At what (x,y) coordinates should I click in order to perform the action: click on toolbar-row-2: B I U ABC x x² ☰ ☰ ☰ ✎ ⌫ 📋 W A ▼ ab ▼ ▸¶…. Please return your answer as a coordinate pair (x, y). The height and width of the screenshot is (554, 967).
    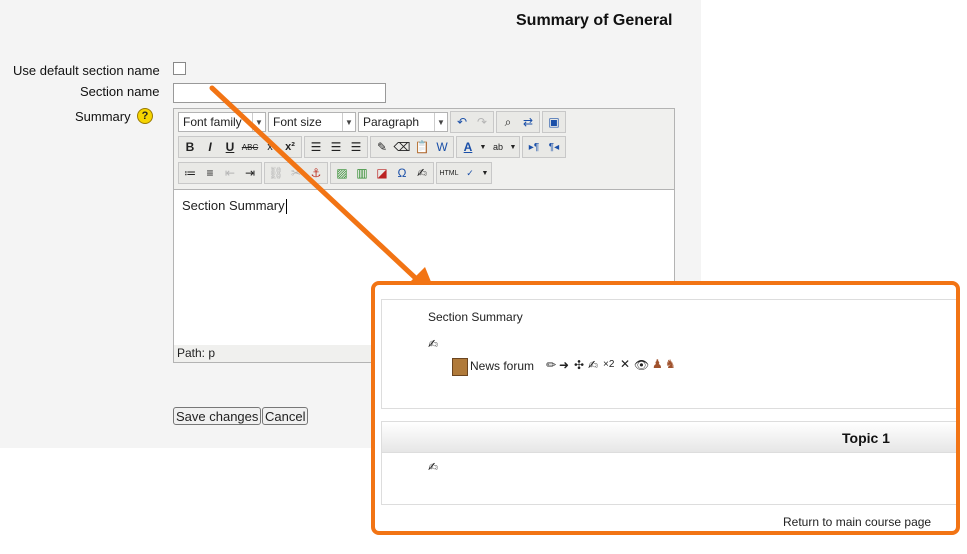
    Looking at the image, I should click on (372, 147).